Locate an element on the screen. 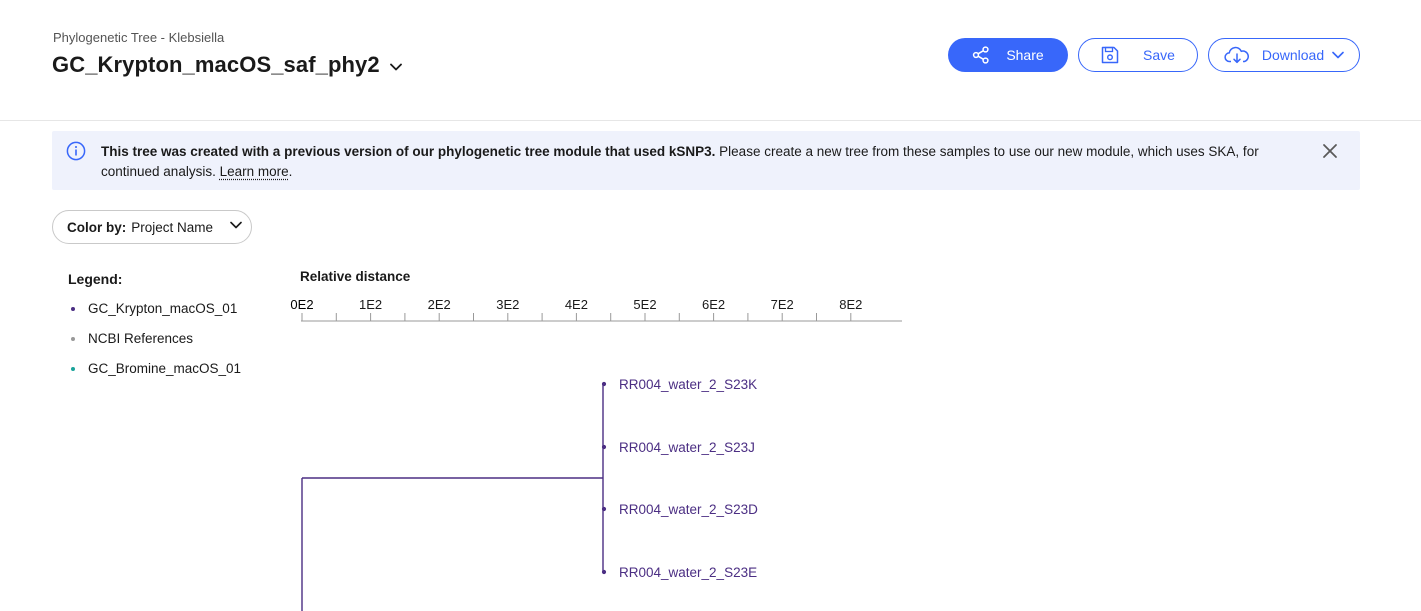  tree-leaf-label: RR004_water_2_S23E is located at coordinates (688, 572).